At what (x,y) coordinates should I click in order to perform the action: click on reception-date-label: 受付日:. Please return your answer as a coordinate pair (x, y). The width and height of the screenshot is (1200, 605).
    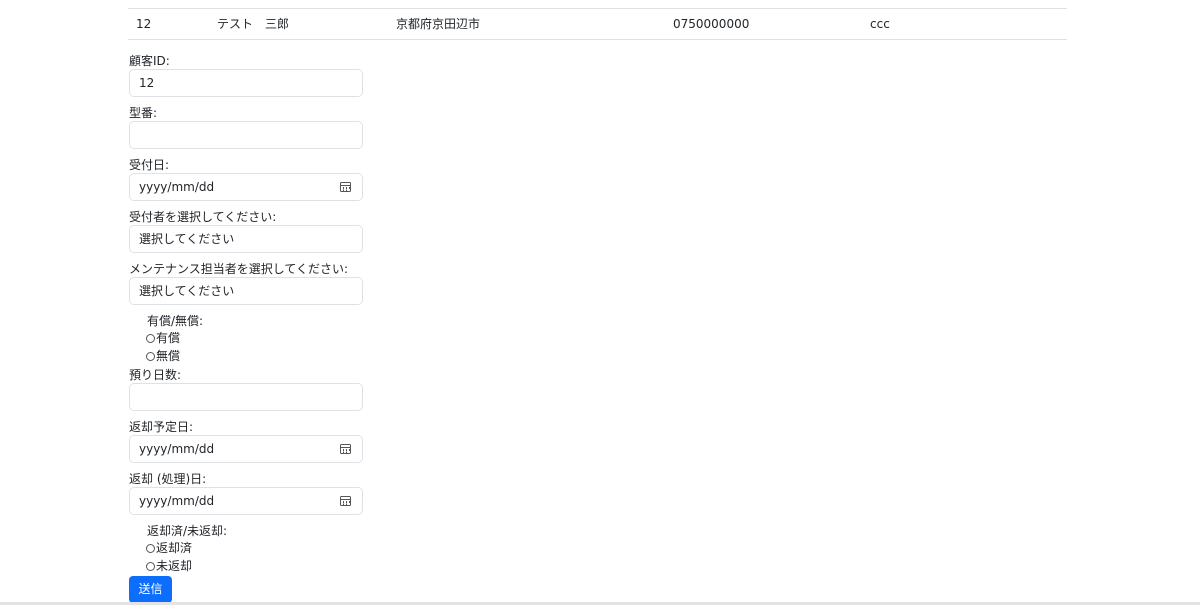
    Looking at the image, I should click on (149, 165).